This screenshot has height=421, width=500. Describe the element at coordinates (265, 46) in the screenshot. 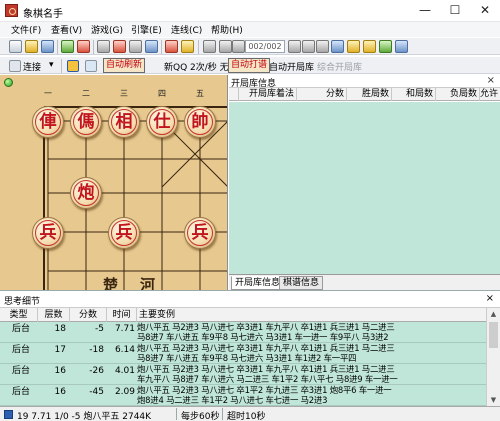

I see `page-indicator: 002/002` at that location.